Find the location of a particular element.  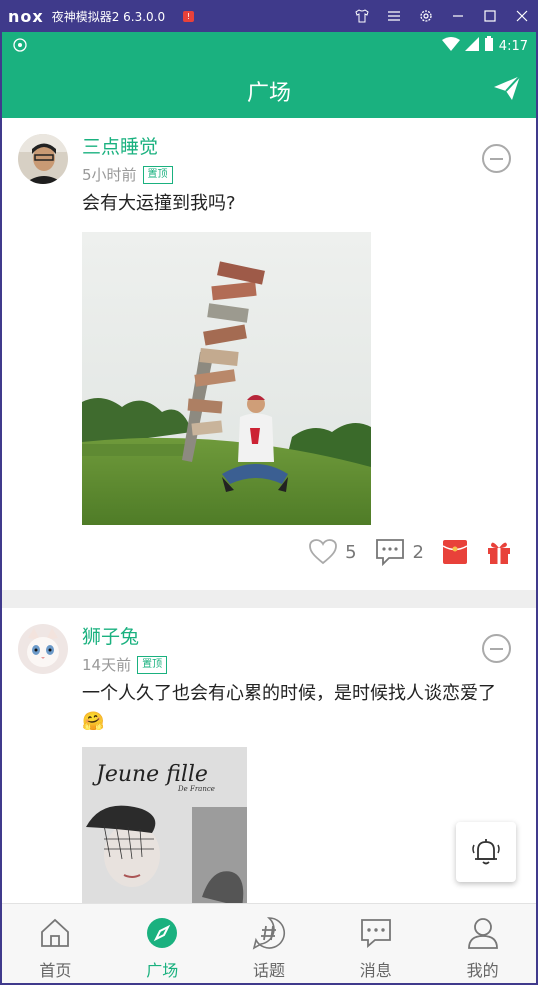

post-username: 狮子兔 is located at coordinates (110, 635).